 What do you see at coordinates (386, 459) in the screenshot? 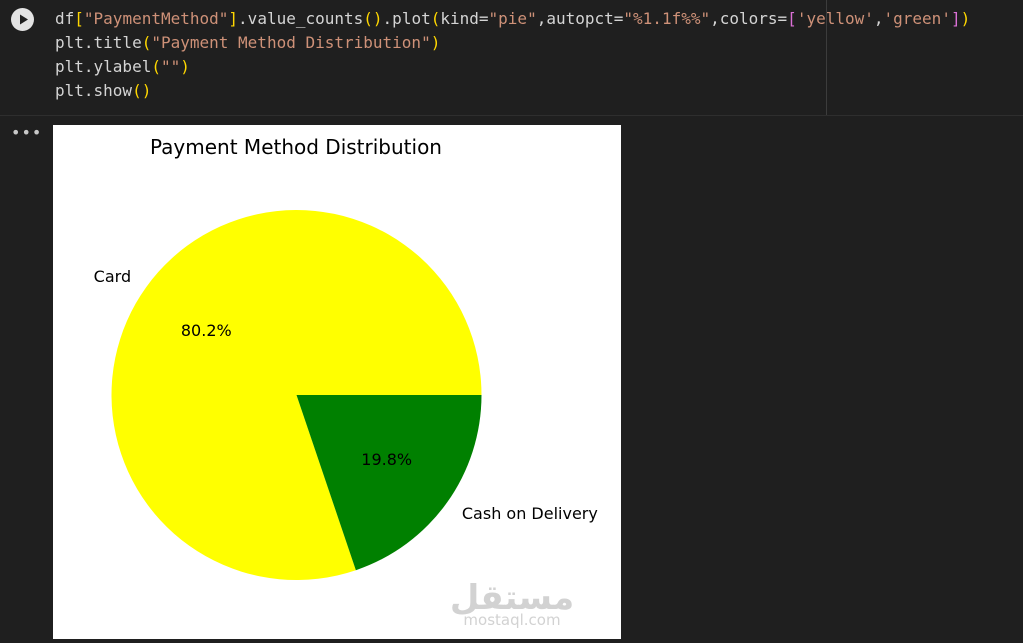
I see `slice-percent-label: 19.8%` at bounding box center [386, 459].